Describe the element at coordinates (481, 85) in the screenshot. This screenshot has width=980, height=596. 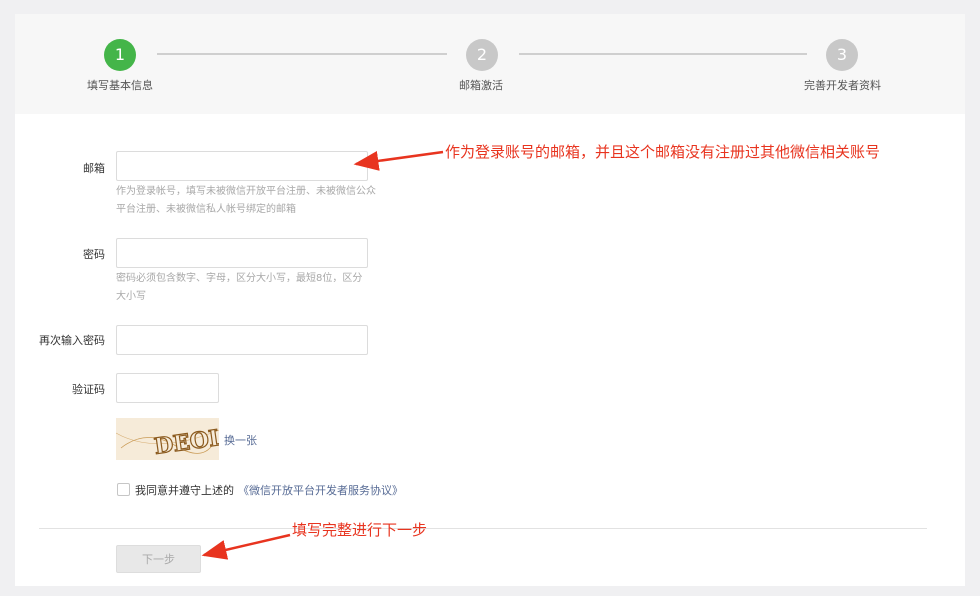
I see `step-2-label: 邮箱激活` at that location.